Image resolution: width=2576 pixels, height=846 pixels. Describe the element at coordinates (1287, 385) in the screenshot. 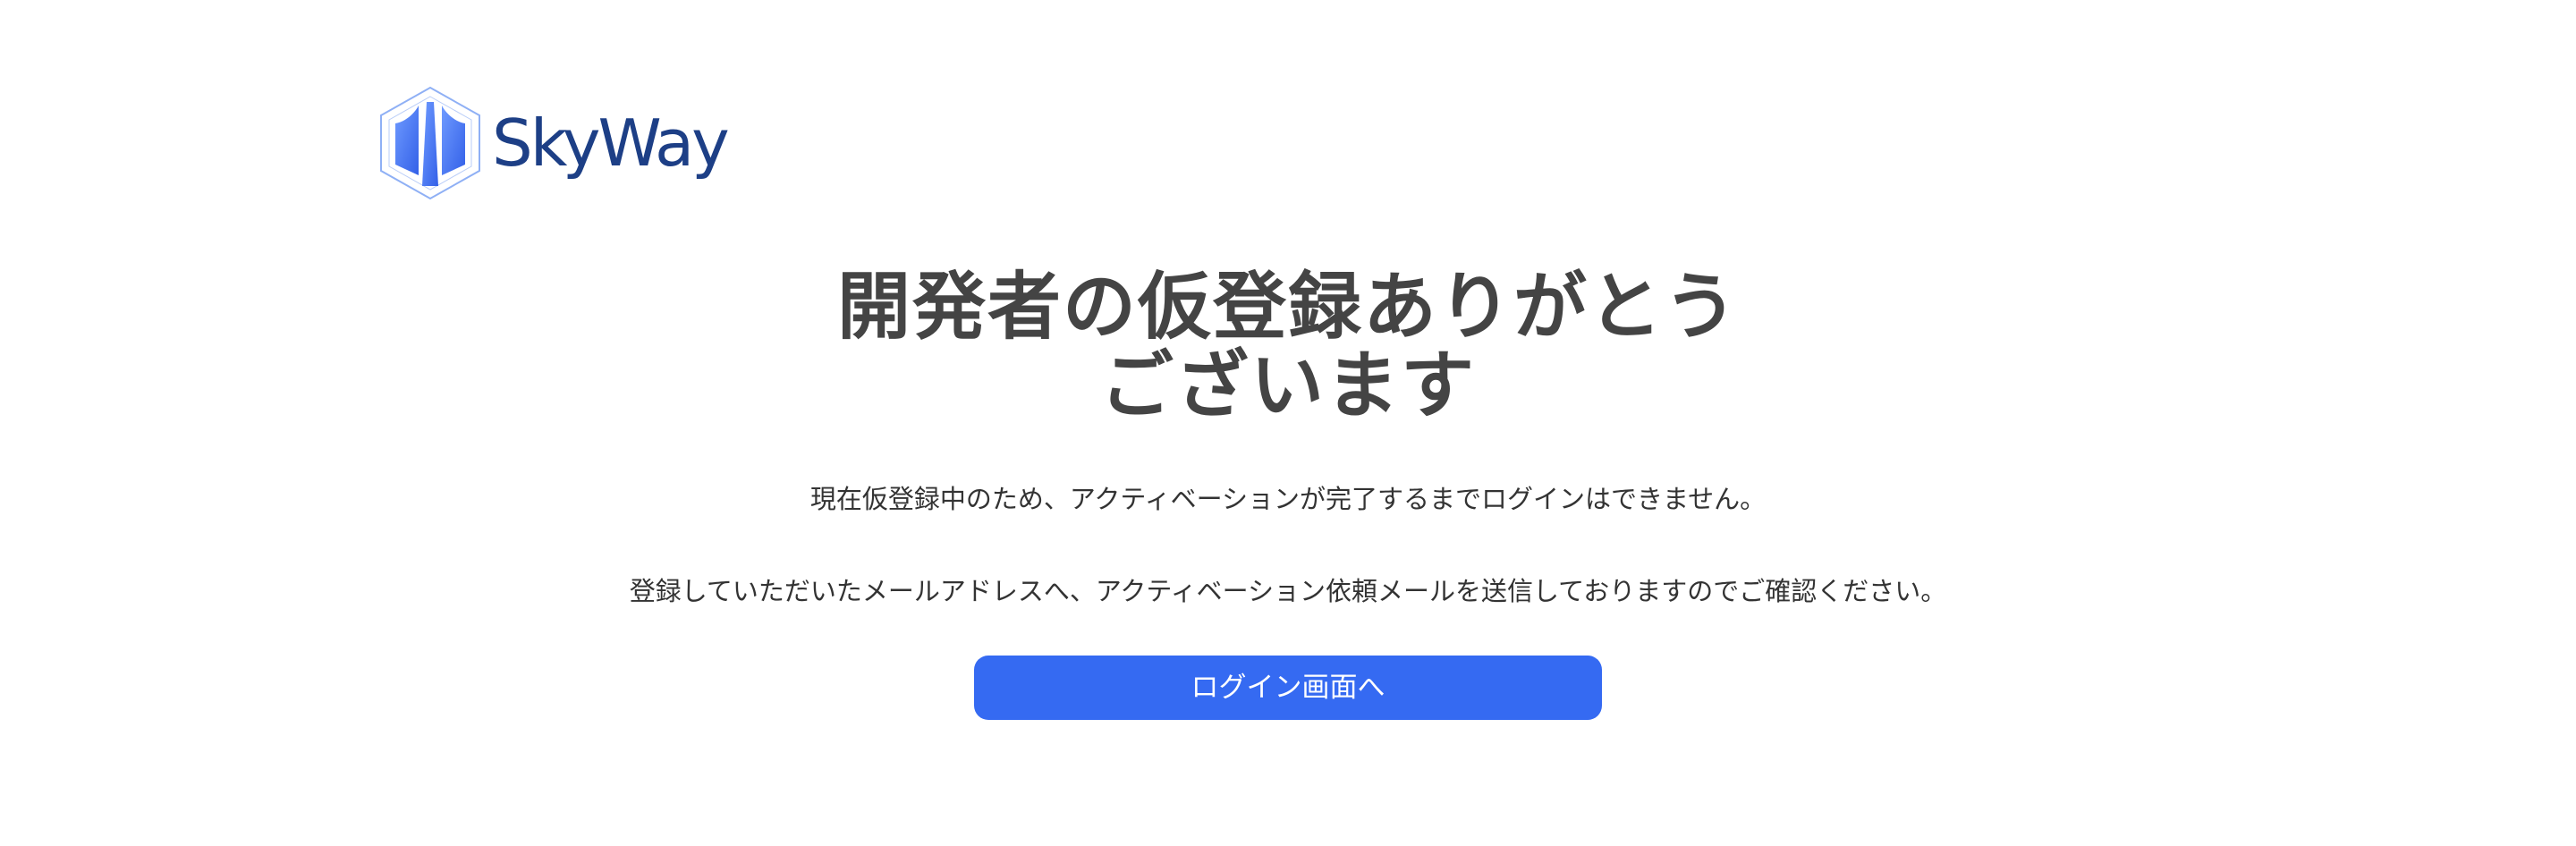

I see `title-line-2: ございます` at that location.